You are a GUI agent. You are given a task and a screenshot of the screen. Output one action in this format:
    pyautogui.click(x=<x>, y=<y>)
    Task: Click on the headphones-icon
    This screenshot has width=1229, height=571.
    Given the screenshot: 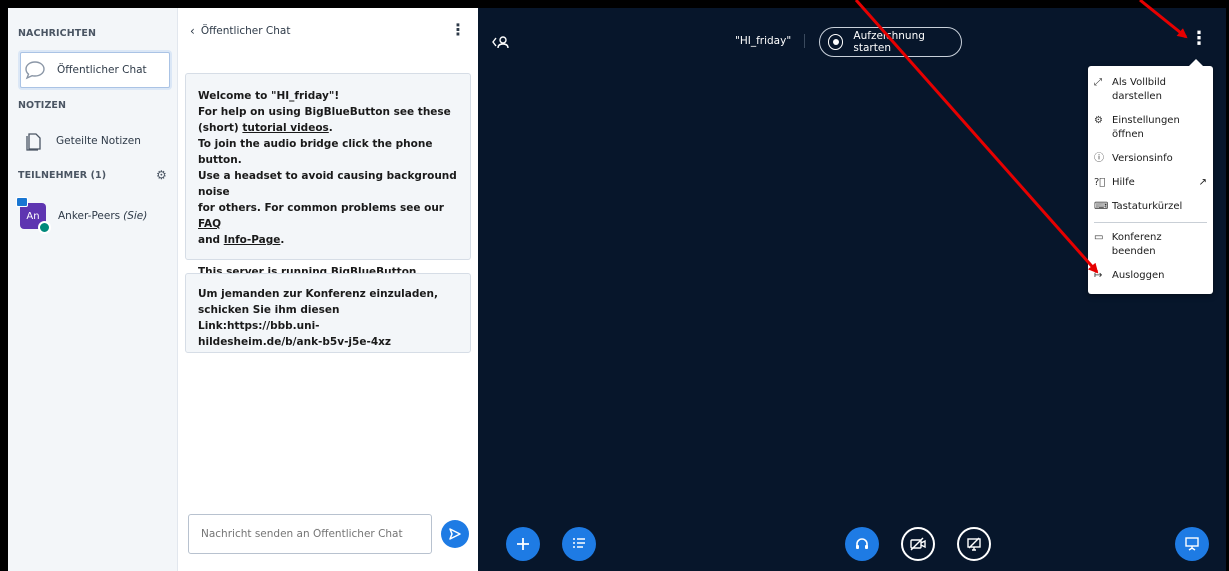 What is the action you would take?
    pyautogui.click(x=862, y=543)
    